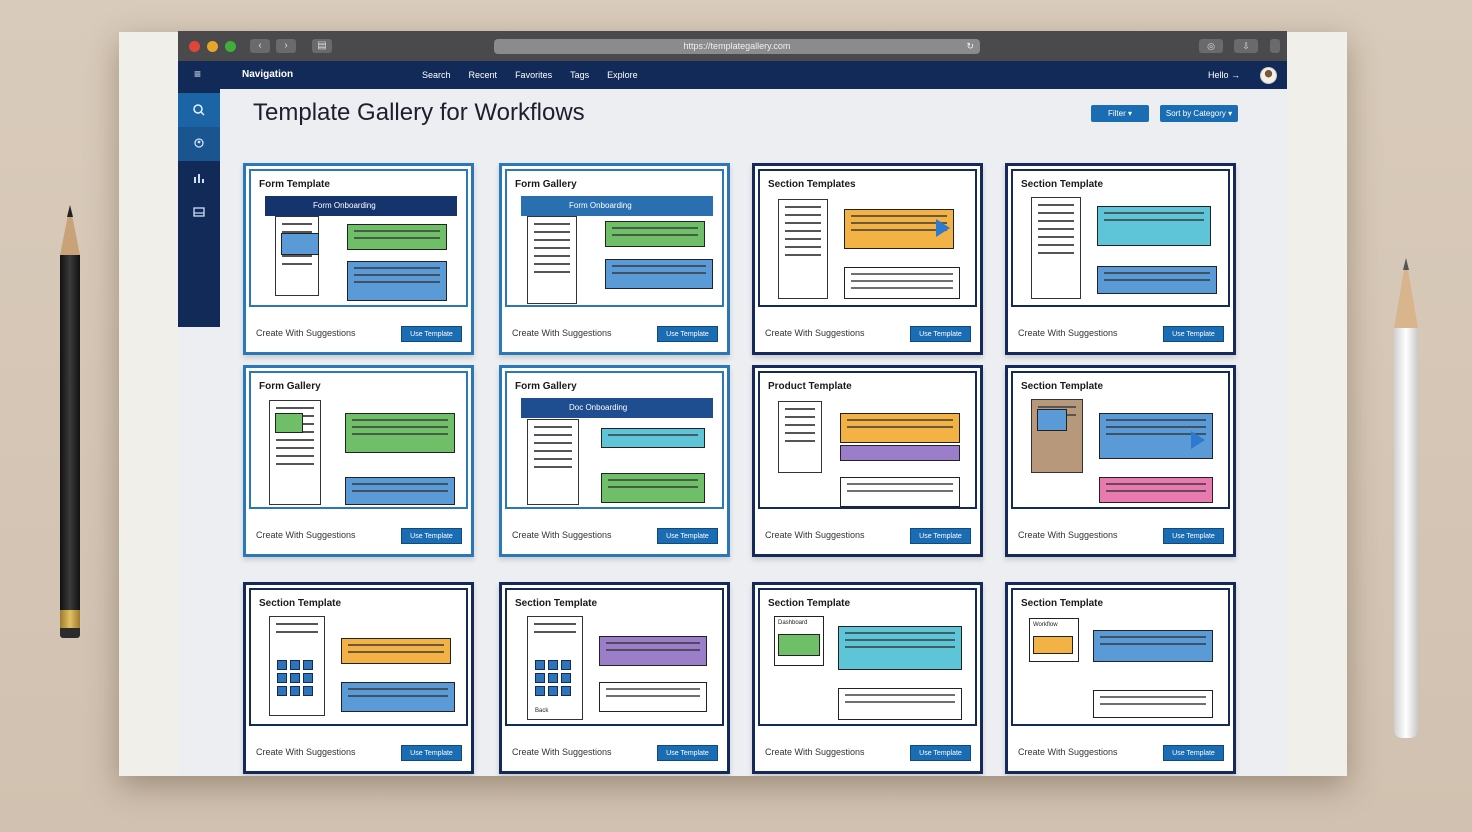 This screenshot has width=1472, height=832. I want to click on nav-link-tags: Tags, so click(579, 75).